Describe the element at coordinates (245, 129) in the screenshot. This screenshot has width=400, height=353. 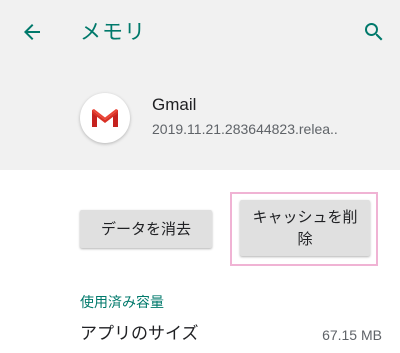
I see `app-version: 2019.11.21.283644823.relea..` at that location.